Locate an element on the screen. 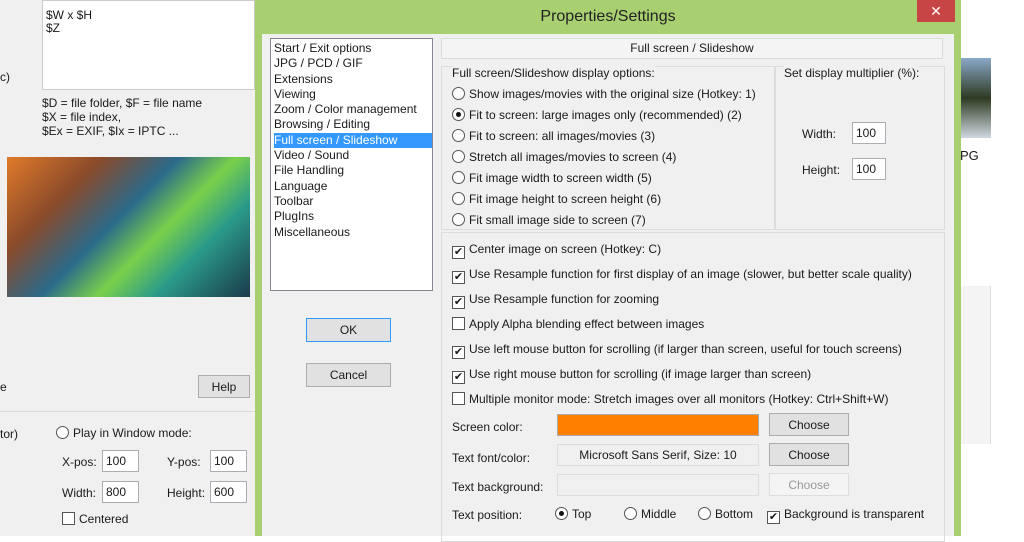 The width and height of the screenshot is (1024, 542). ypos-label: Y-pos: is located at coordinates (184, 462).